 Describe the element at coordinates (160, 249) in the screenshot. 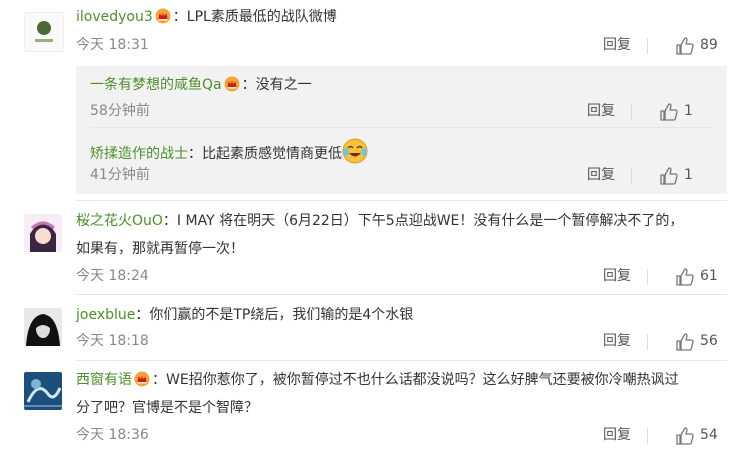

I see `comment-text: 如果有，那就再暂停一次！` at that location.